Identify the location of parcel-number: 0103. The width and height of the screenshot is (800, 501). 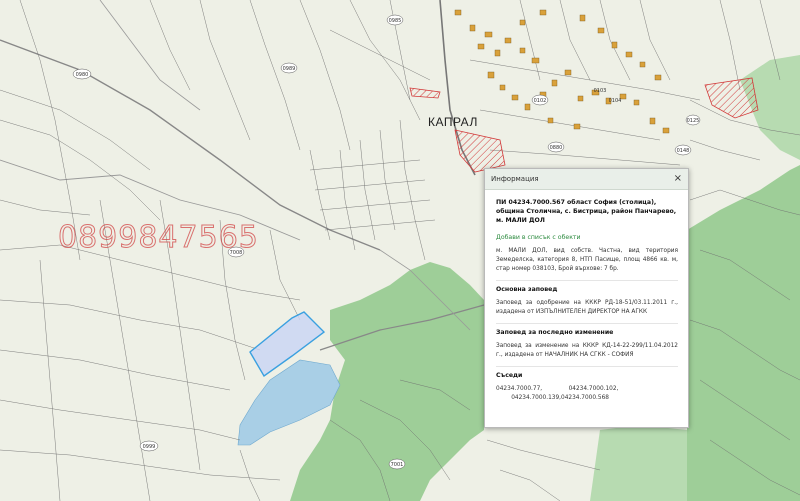
(600, 91).